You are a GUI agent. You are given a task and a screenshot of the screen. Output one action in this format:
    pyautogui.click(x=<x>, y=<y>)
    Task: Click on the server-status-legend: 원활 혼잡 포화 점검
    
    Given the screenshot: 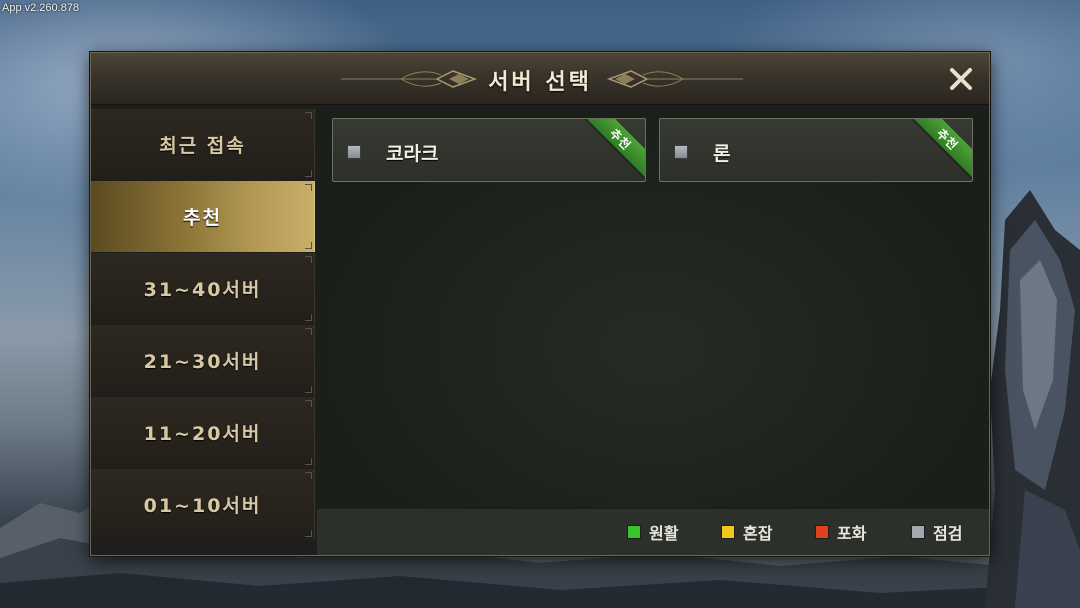 What is the action you would take?
    pyautogui.click(x=653, y=532)
    